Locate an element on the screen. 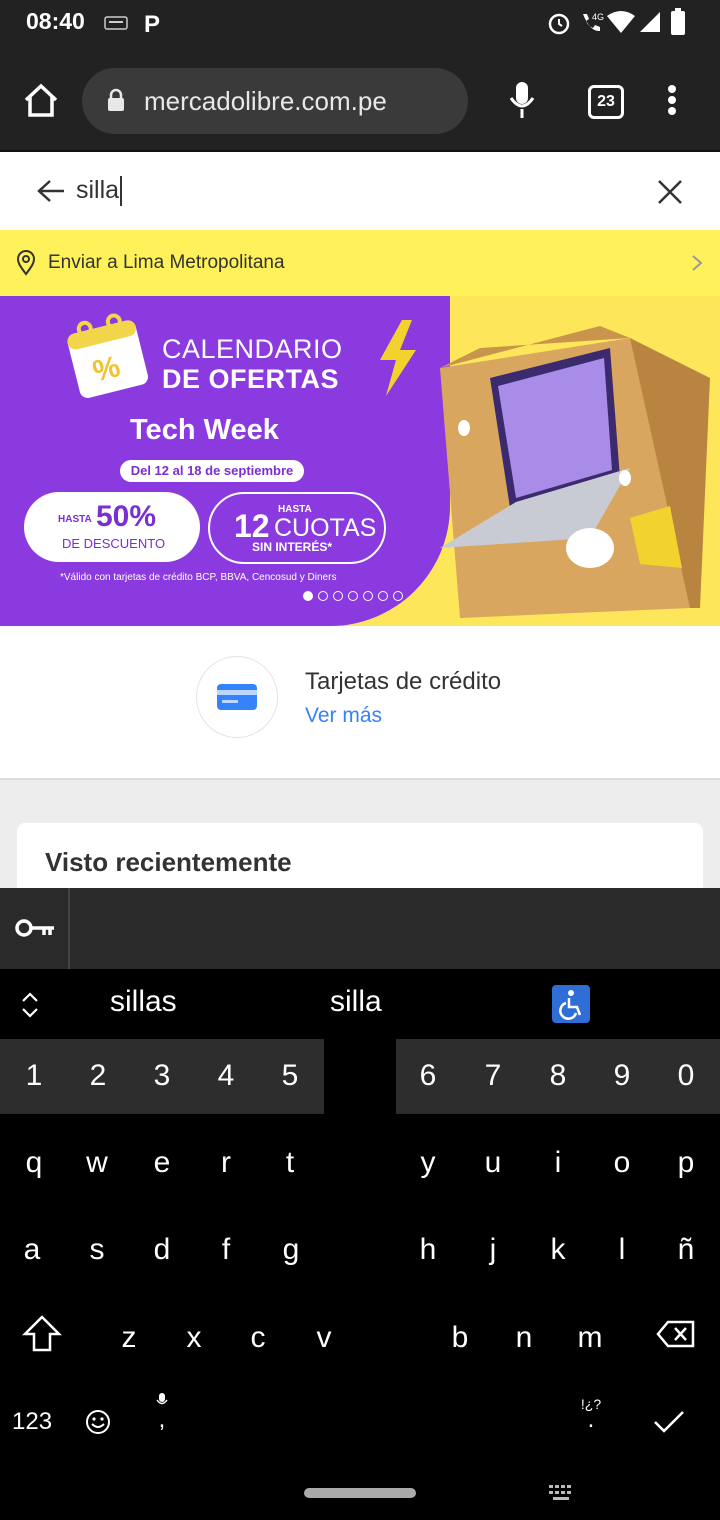  keyboard-key: p is located at coordinates (686, 1163).